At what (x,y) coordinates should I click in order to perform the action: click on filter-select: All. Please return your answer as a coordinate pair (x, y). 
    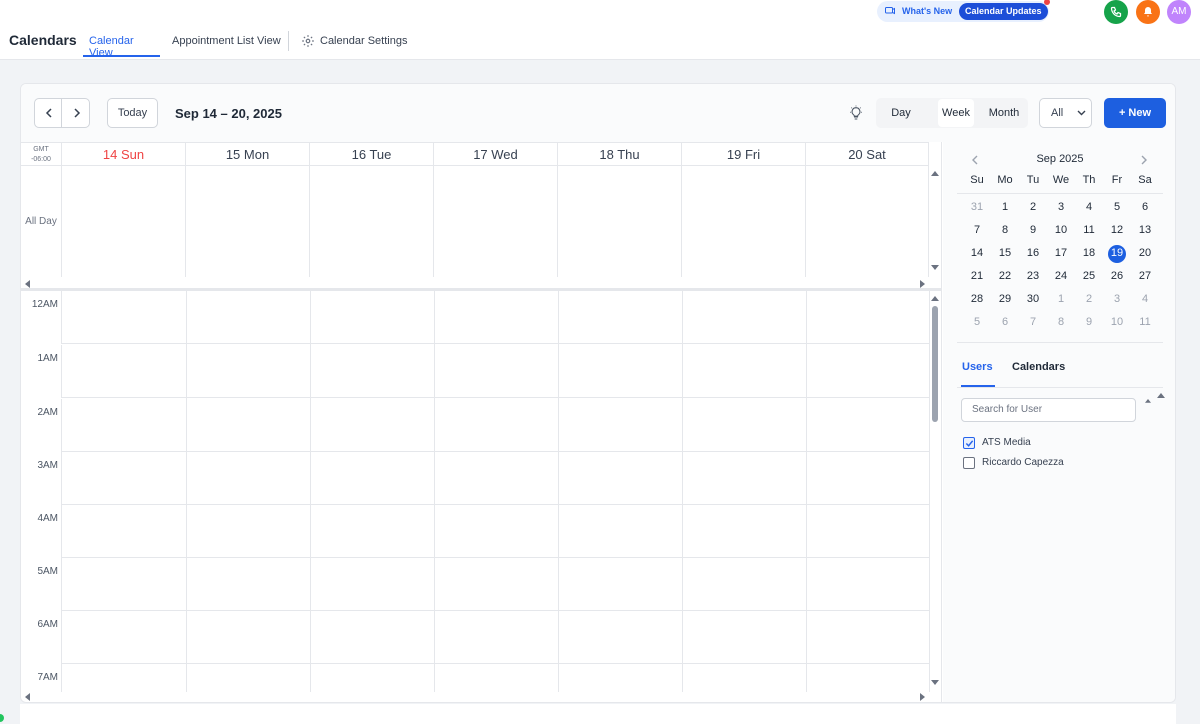
    Looking at the image, I should click on (1065, 113).